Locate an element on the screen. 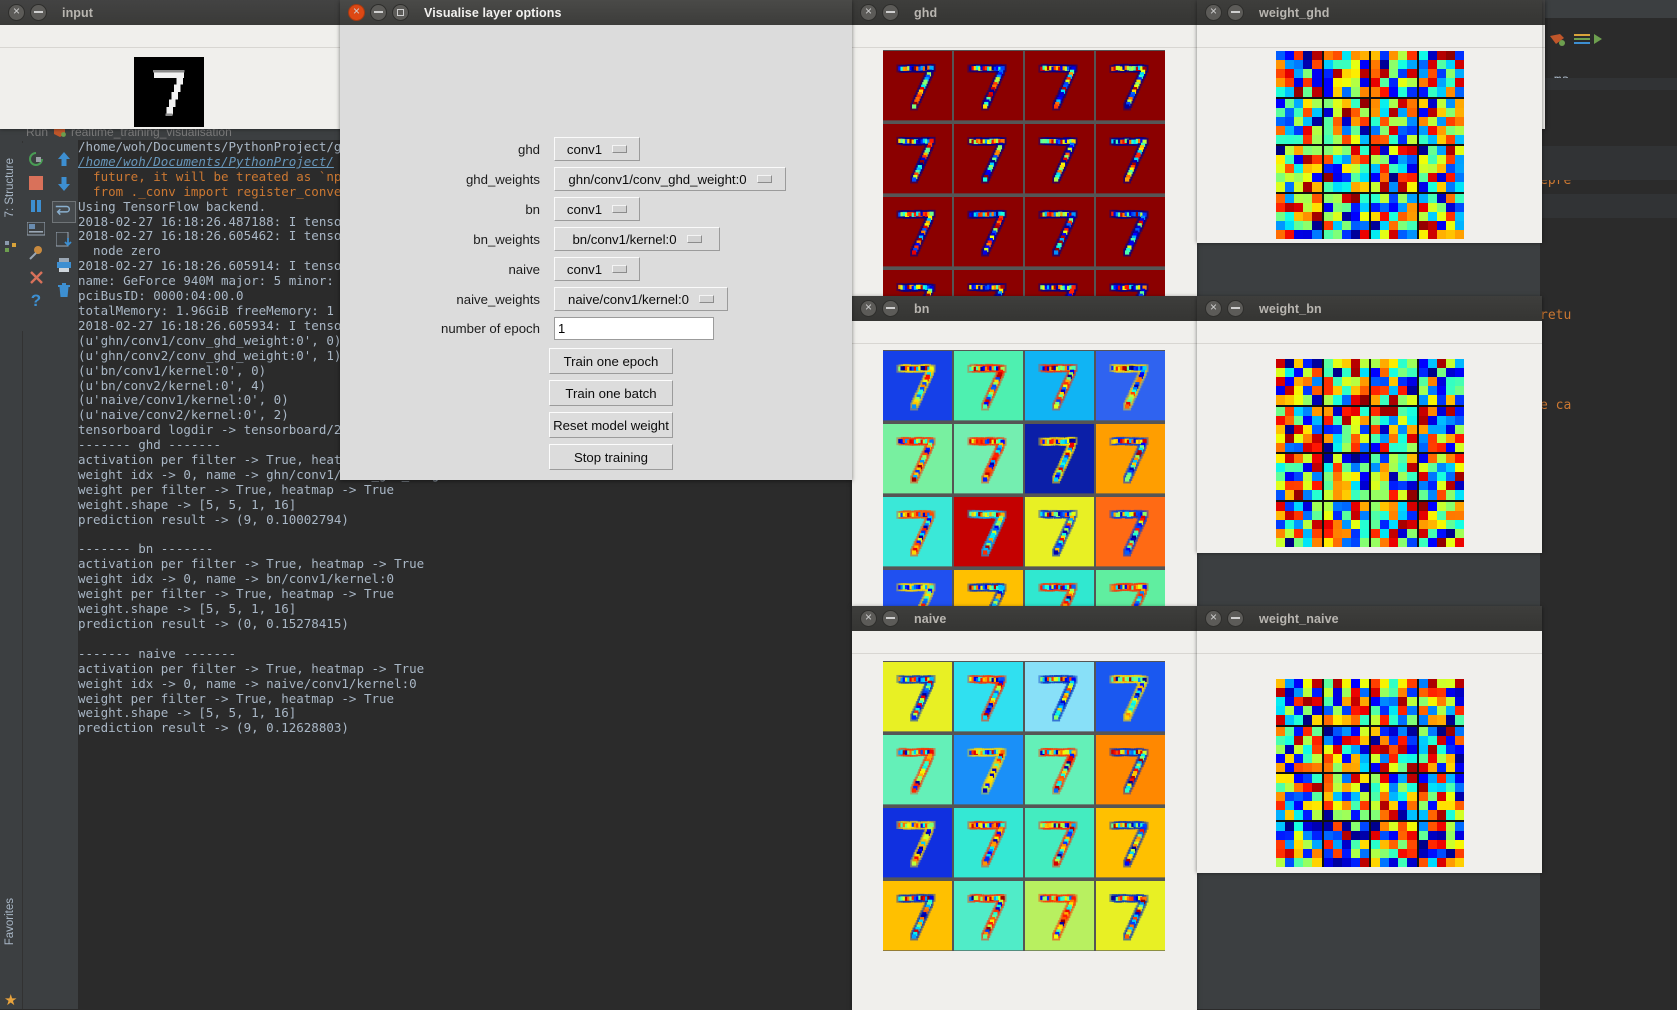 This screenshot has width=1677, height=1010. up-arrow-icon is located at coordinates (64, 159).